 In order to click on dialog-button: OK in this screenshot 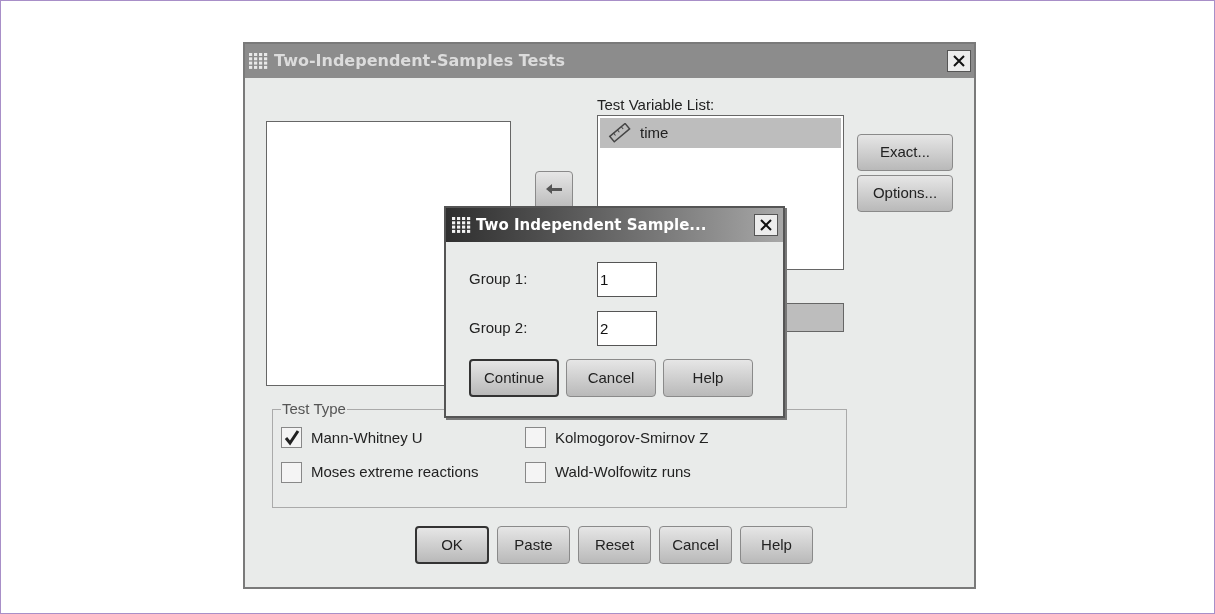, I will do `click(452, 545)`.